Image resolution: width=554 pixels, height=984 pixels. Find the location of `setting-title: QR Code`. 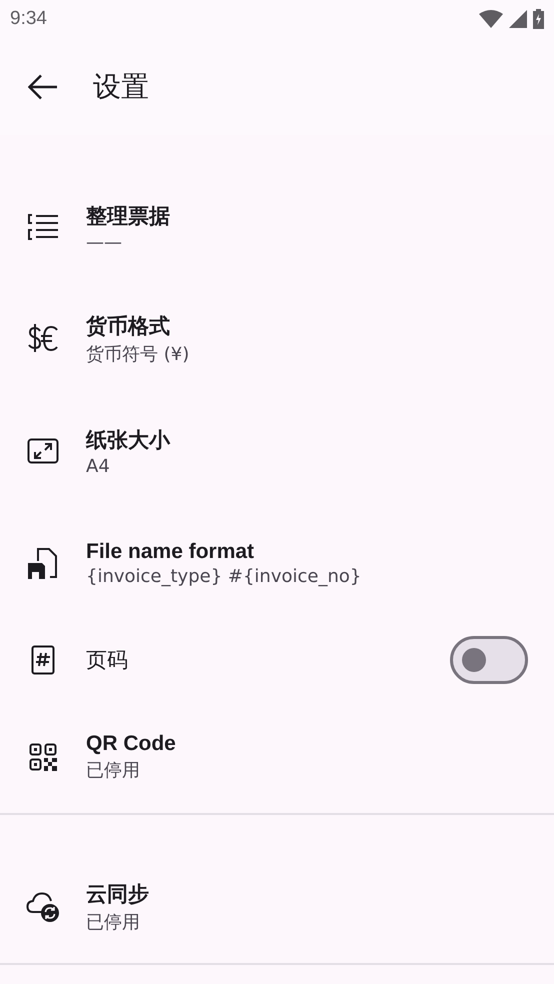

setting-title: QR Code is located at coordinates (320, 744).